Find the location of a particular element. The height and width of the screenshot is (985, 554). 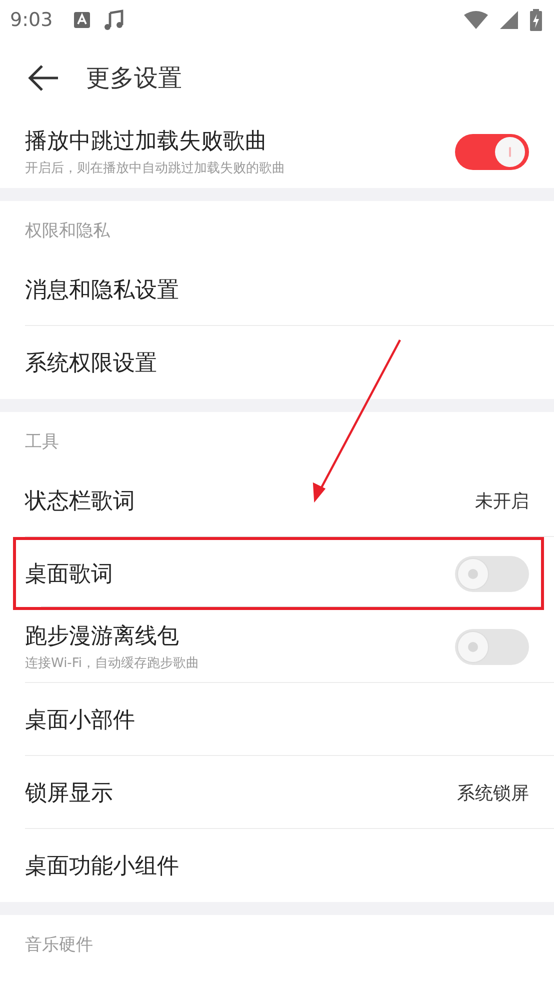

setting-row: 桌面小部件 is located at coordinates (277, 719).